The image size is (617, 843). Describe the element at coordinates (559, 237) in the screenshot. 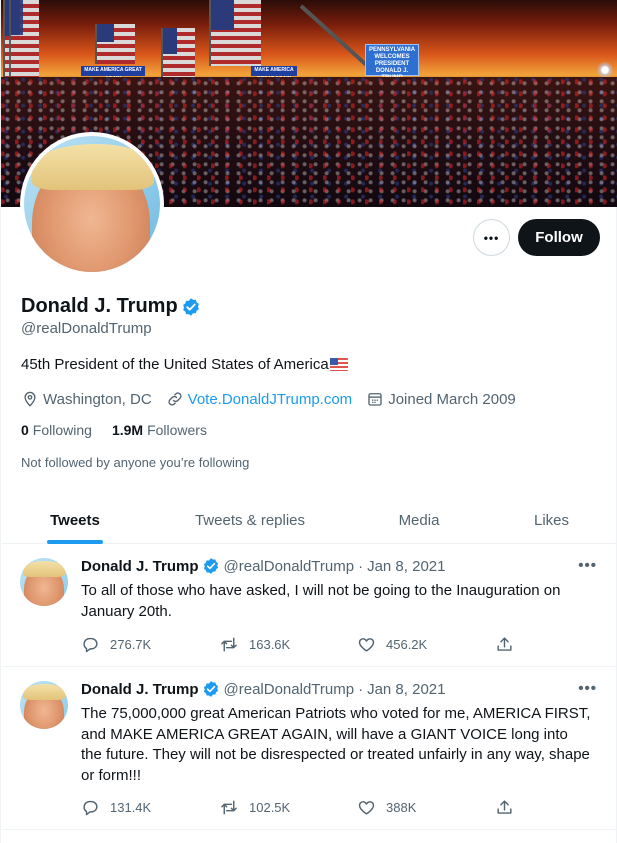

I see `follow-button: Follow` at that location.